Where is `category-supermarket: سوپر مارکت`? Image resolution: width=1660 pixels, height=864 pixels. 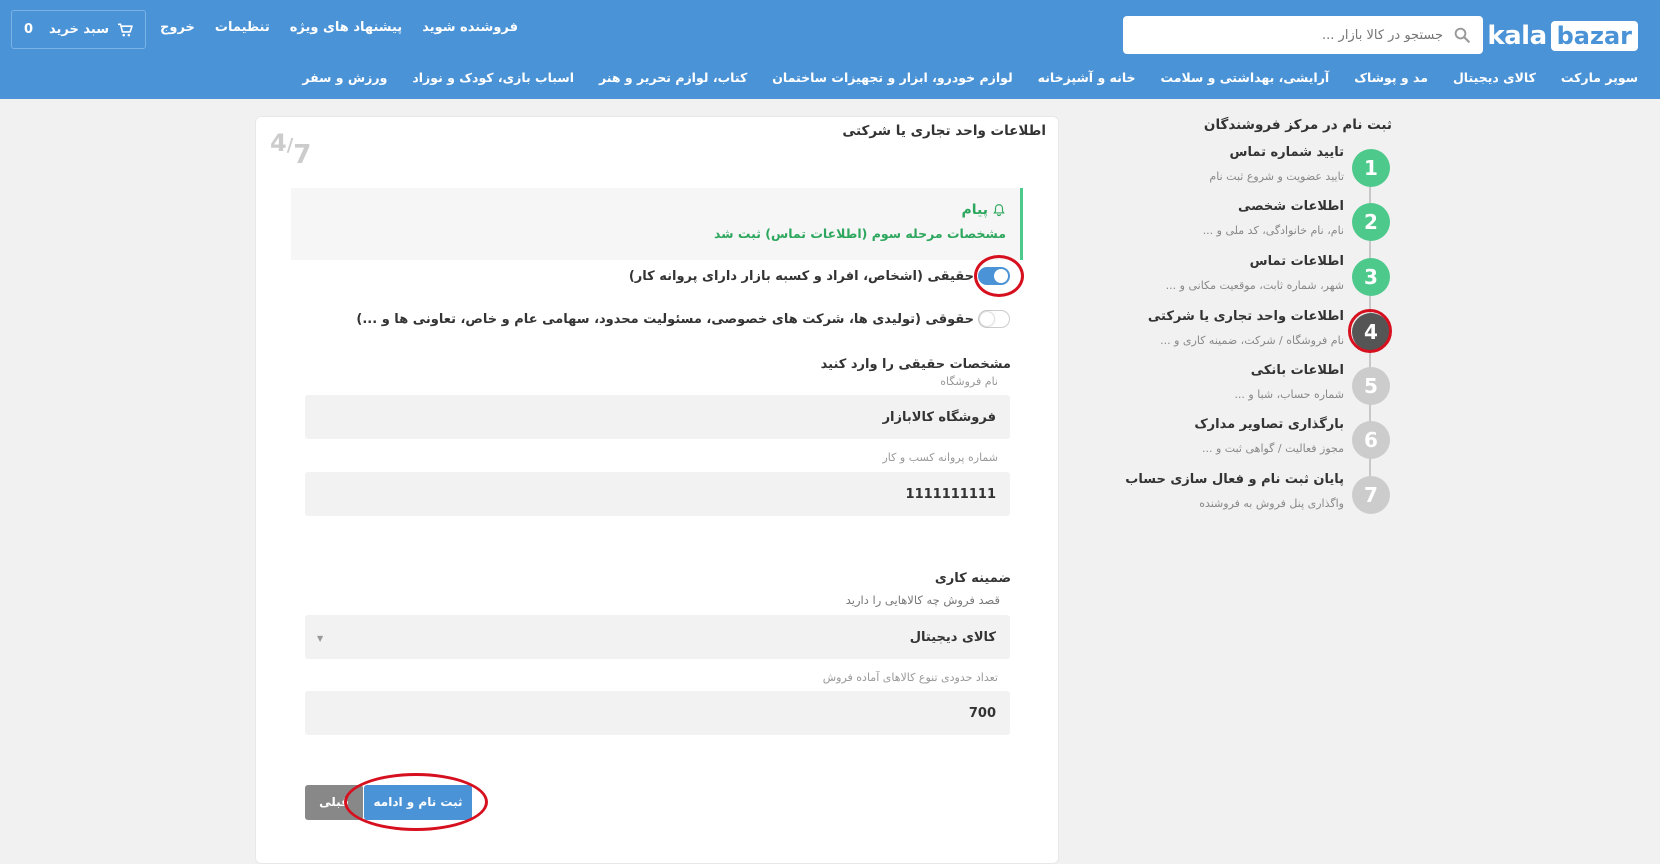
category-supermarket: سوپر مارکت is located at coordinates (1599, 77).